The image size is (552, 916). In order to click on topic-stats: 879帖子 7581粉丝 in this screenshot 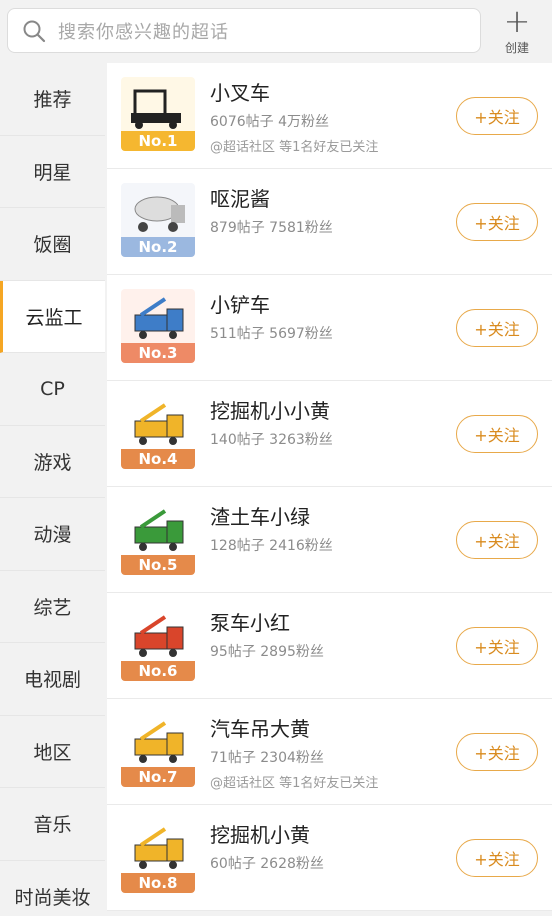, I will do `click(271, 228)`.